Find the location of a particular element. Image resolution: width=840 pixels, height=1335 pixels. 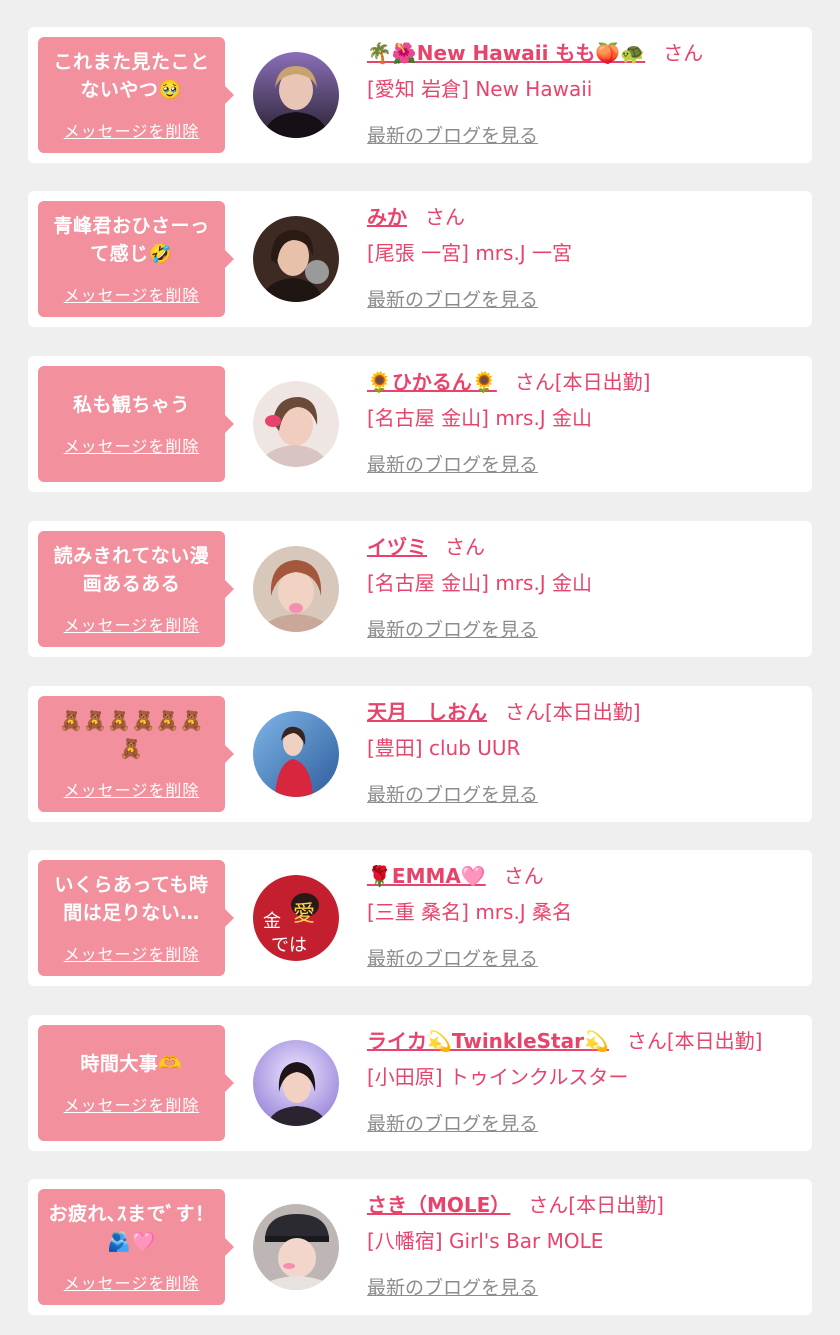

message-text: 時間大事🫶 is located at coordinates (131, 1064).